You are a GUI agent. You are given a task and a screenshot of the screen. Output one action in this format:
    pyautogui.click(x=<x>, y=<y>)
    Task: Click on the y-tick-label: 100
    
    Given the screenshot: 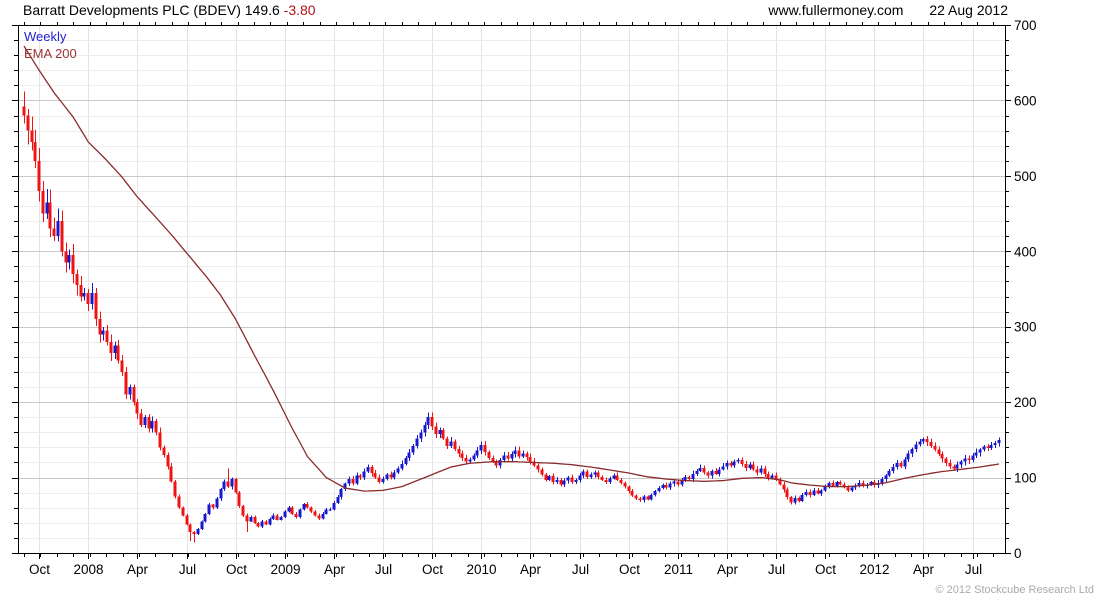 What is the action you would take?
    pyautogui.click(x=1025, y=478)
    